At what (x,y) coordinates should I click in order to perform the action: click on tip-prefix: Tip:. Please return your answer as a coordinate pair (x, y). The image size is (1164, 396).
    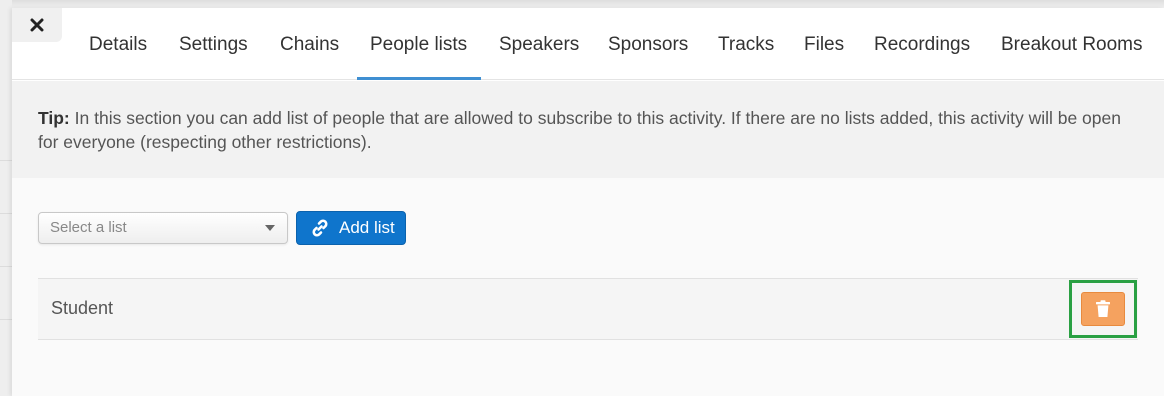
    Looking at the image, I should click on (54, 118).